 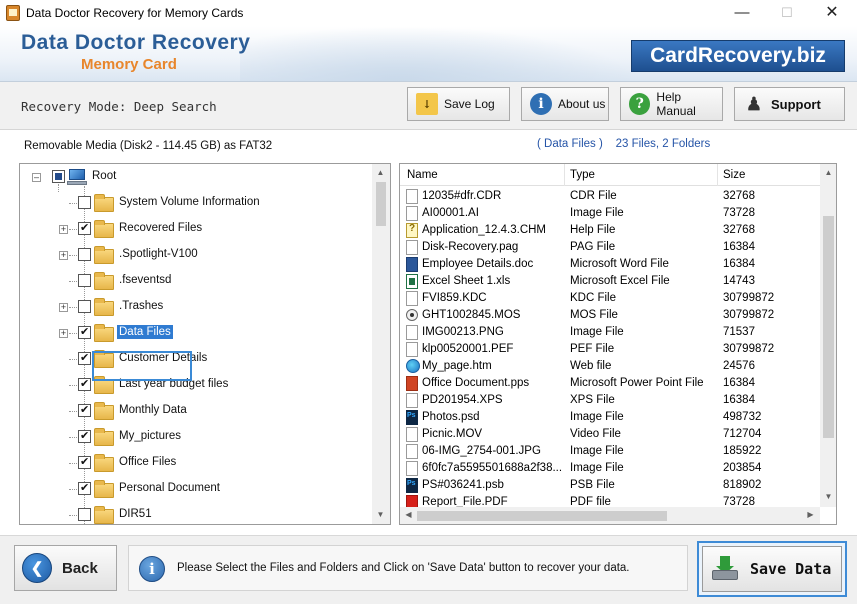 What do you see at coordinates (610, 417) in the screenshot?
I see `file-row: Photos.psd Image File 498732` at bounding box center [610, 417].